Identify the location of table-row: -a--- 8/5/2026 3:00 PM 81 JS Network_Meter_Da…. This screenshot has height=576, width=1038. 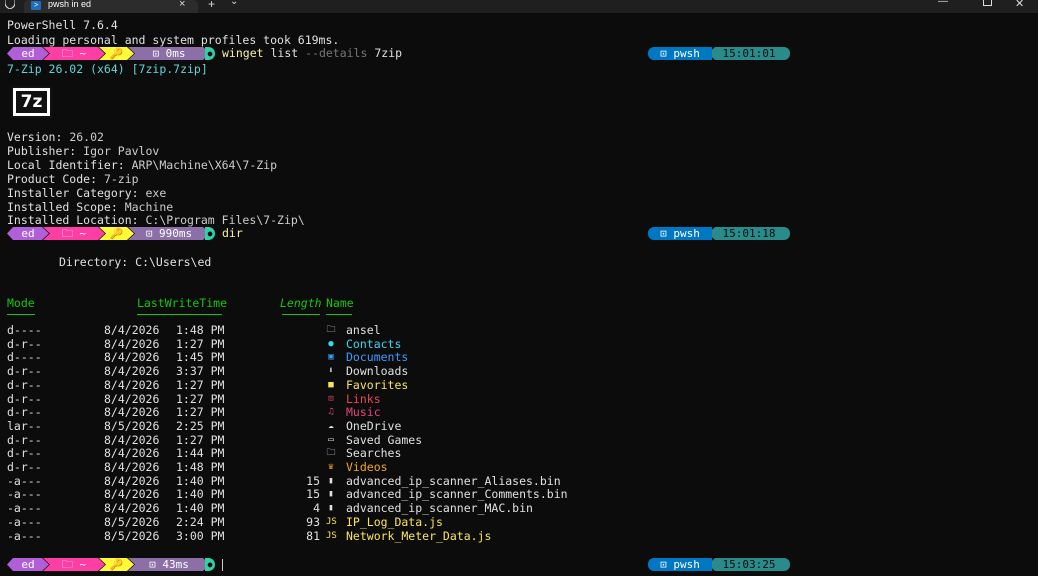
(300, 536).